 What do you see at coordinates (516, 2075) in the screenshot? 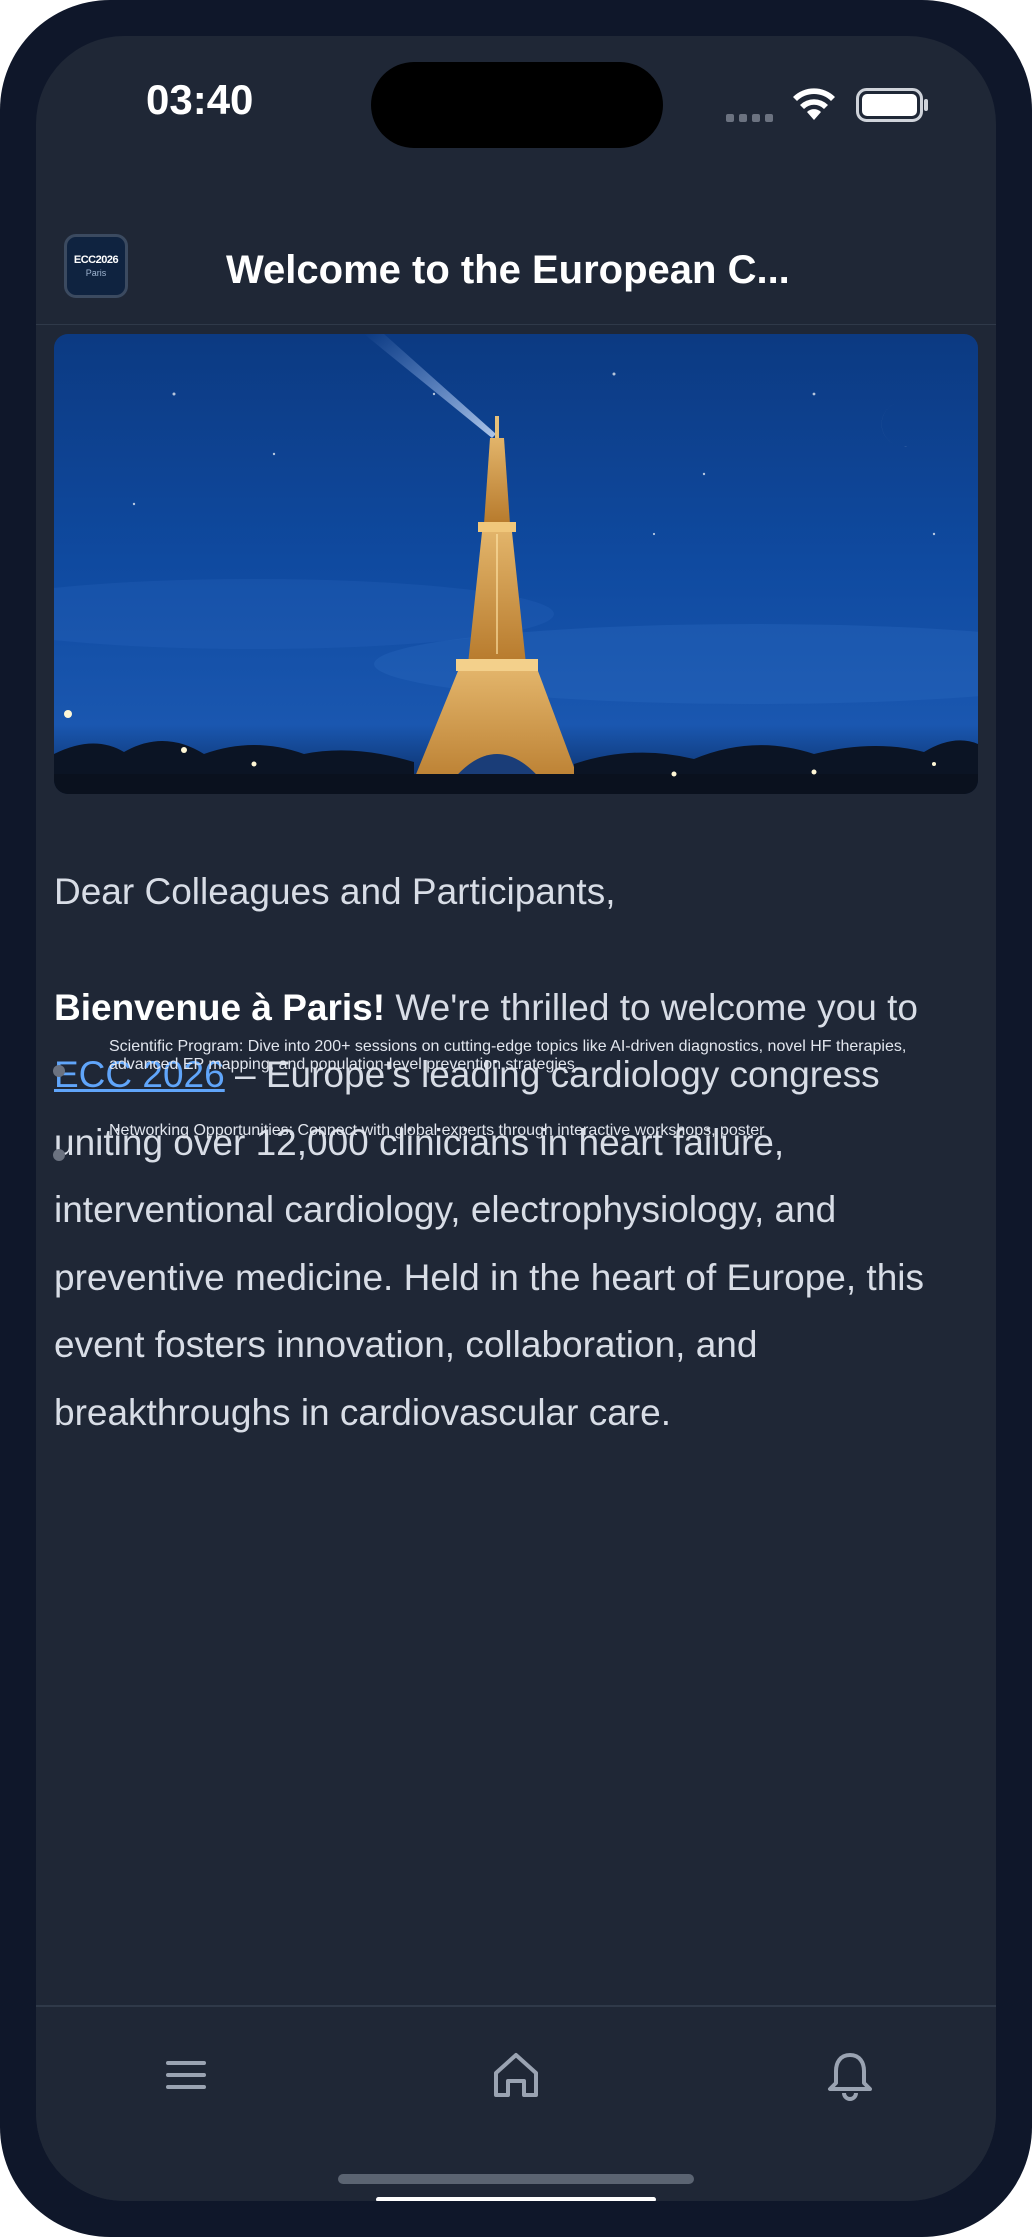
I see `home-icon` at bounding box center [516, 2075].